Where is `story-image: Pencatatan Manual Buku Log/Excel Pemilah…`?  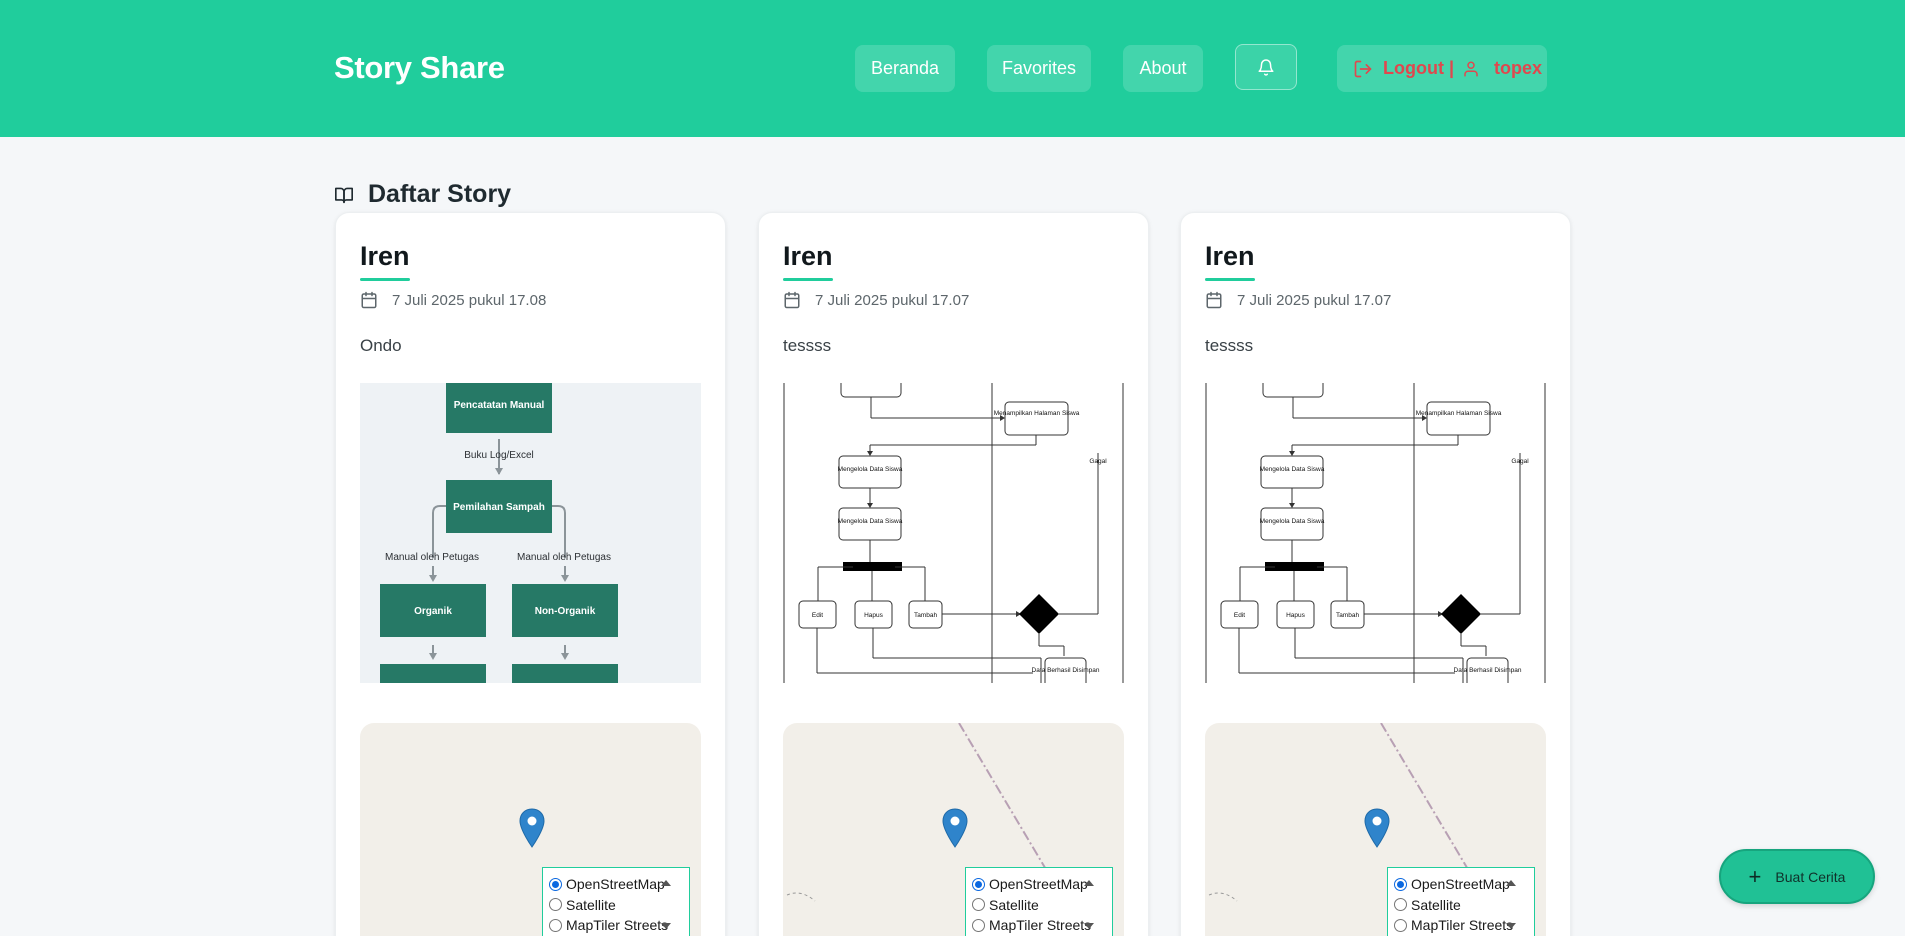 story-image: Pencatatan Manual Buku Log/Excel Pemilah… is located at coordinates (530, 533).